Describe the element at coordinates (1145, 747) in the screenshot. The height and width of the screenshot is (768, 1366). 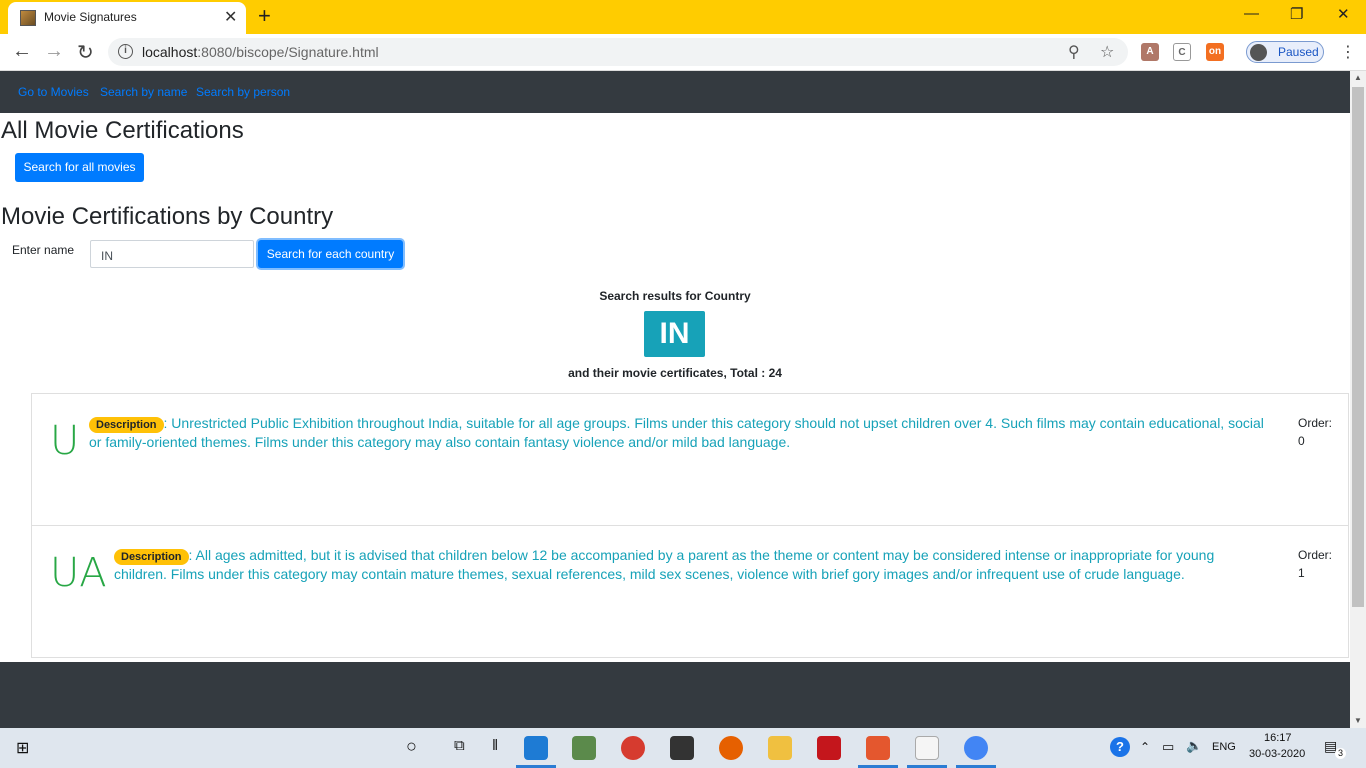
I see `tray-chevron-icon: ⌃` at that location.